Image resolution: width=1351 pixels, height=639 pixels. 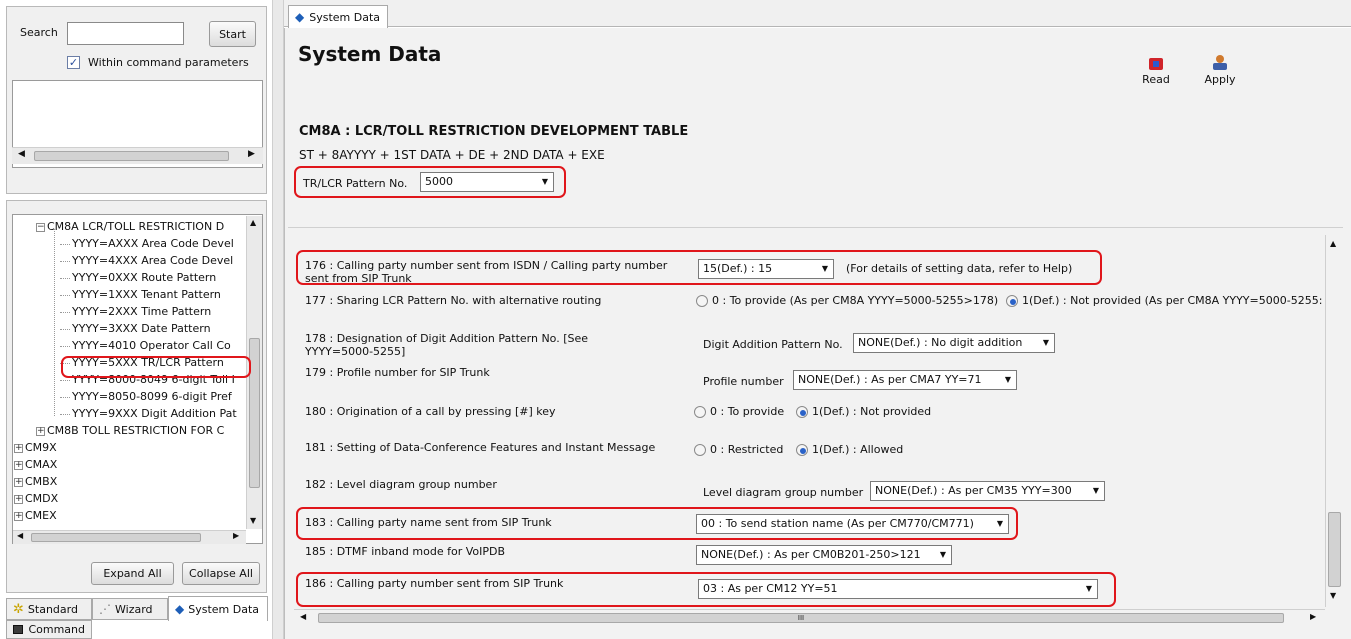 I want to click on search-input, so click(x=125, y=33).